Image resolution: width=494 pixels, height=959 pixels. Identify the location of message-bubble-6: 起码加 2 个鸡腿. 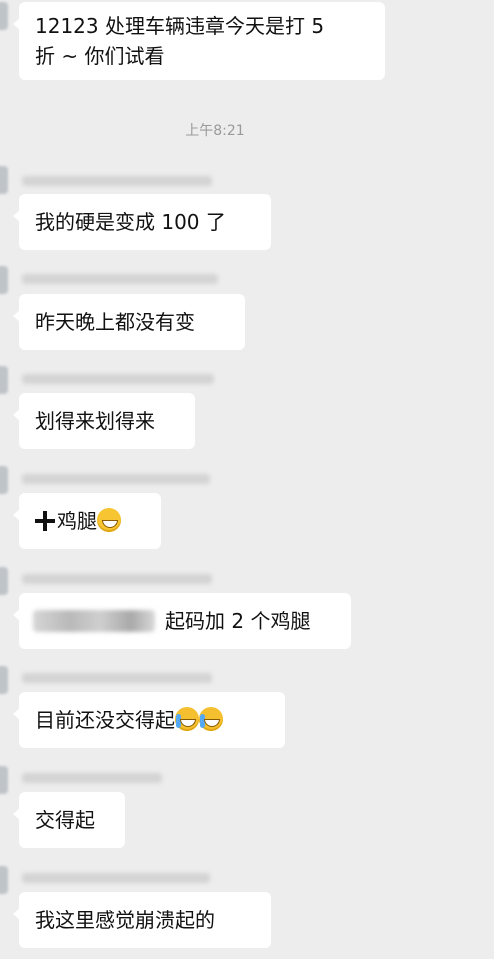
(182, 621).